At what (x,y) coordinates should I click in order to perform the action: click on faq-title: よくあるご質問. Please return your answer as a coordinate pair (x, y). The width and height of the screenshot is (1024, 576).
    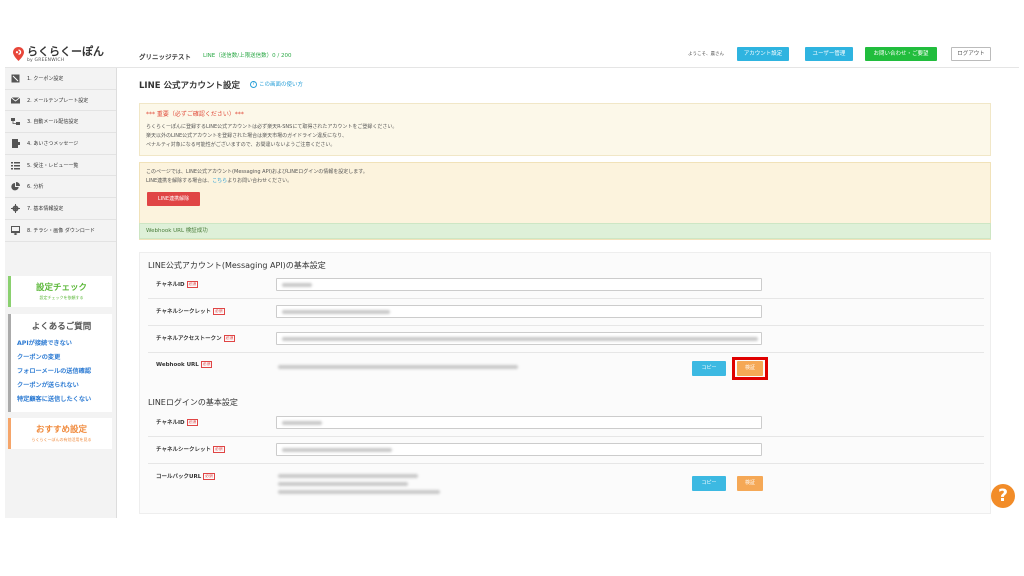
    Looking at the image, I should click on (61, 327).